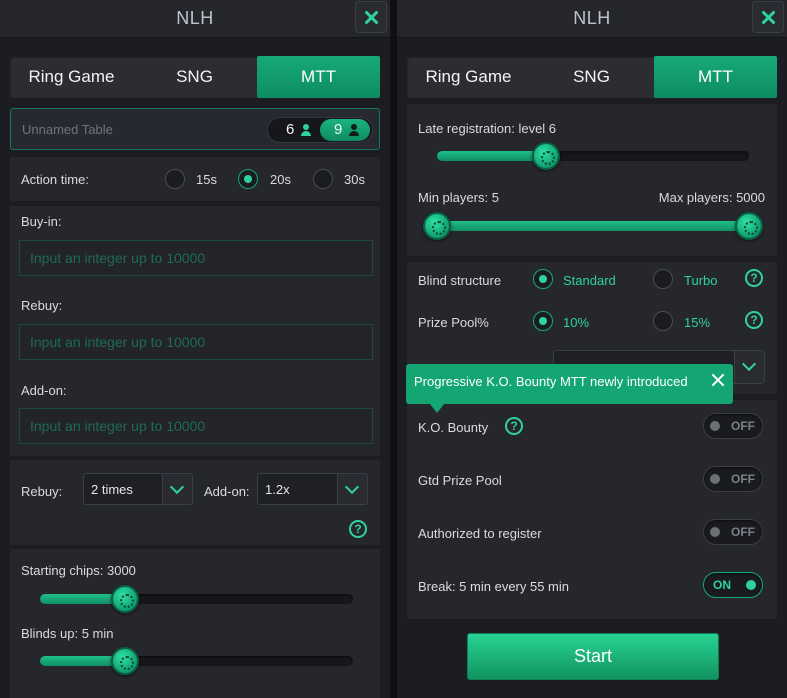  What do you see at coordinates (663, 279) in the screenshot?
I see `blind-structure-radio-turbo` at bounding box center [663, 279].